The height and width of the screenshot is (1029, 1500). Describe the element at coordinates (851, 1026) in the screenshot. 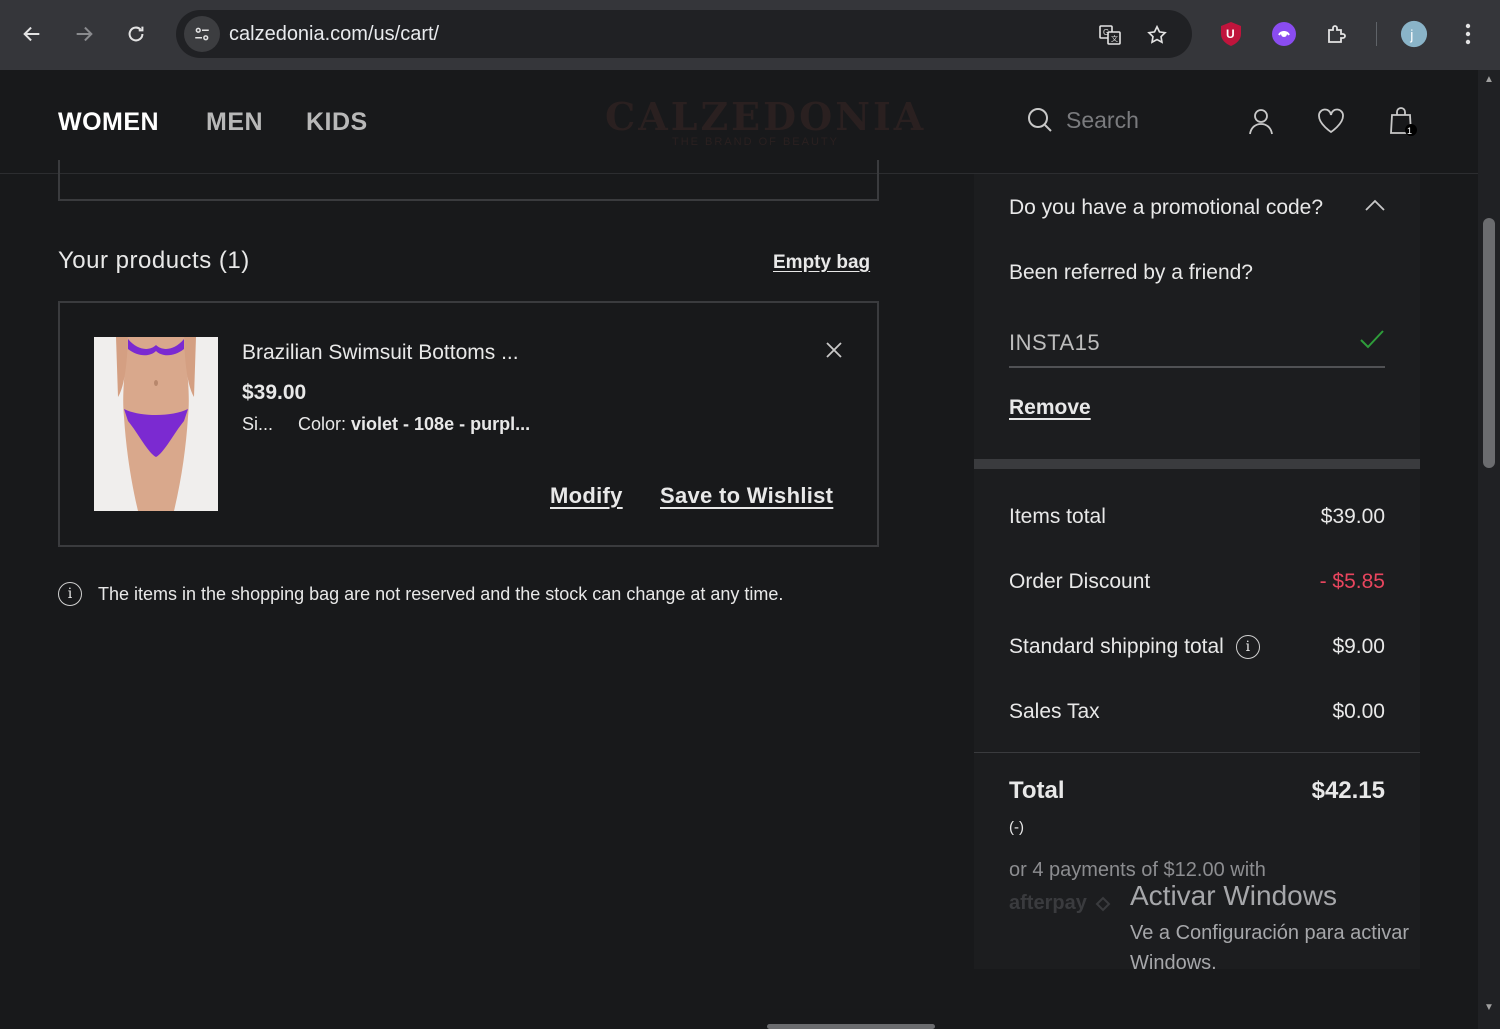

I see `horizontal-scroll-thumb` at that location.